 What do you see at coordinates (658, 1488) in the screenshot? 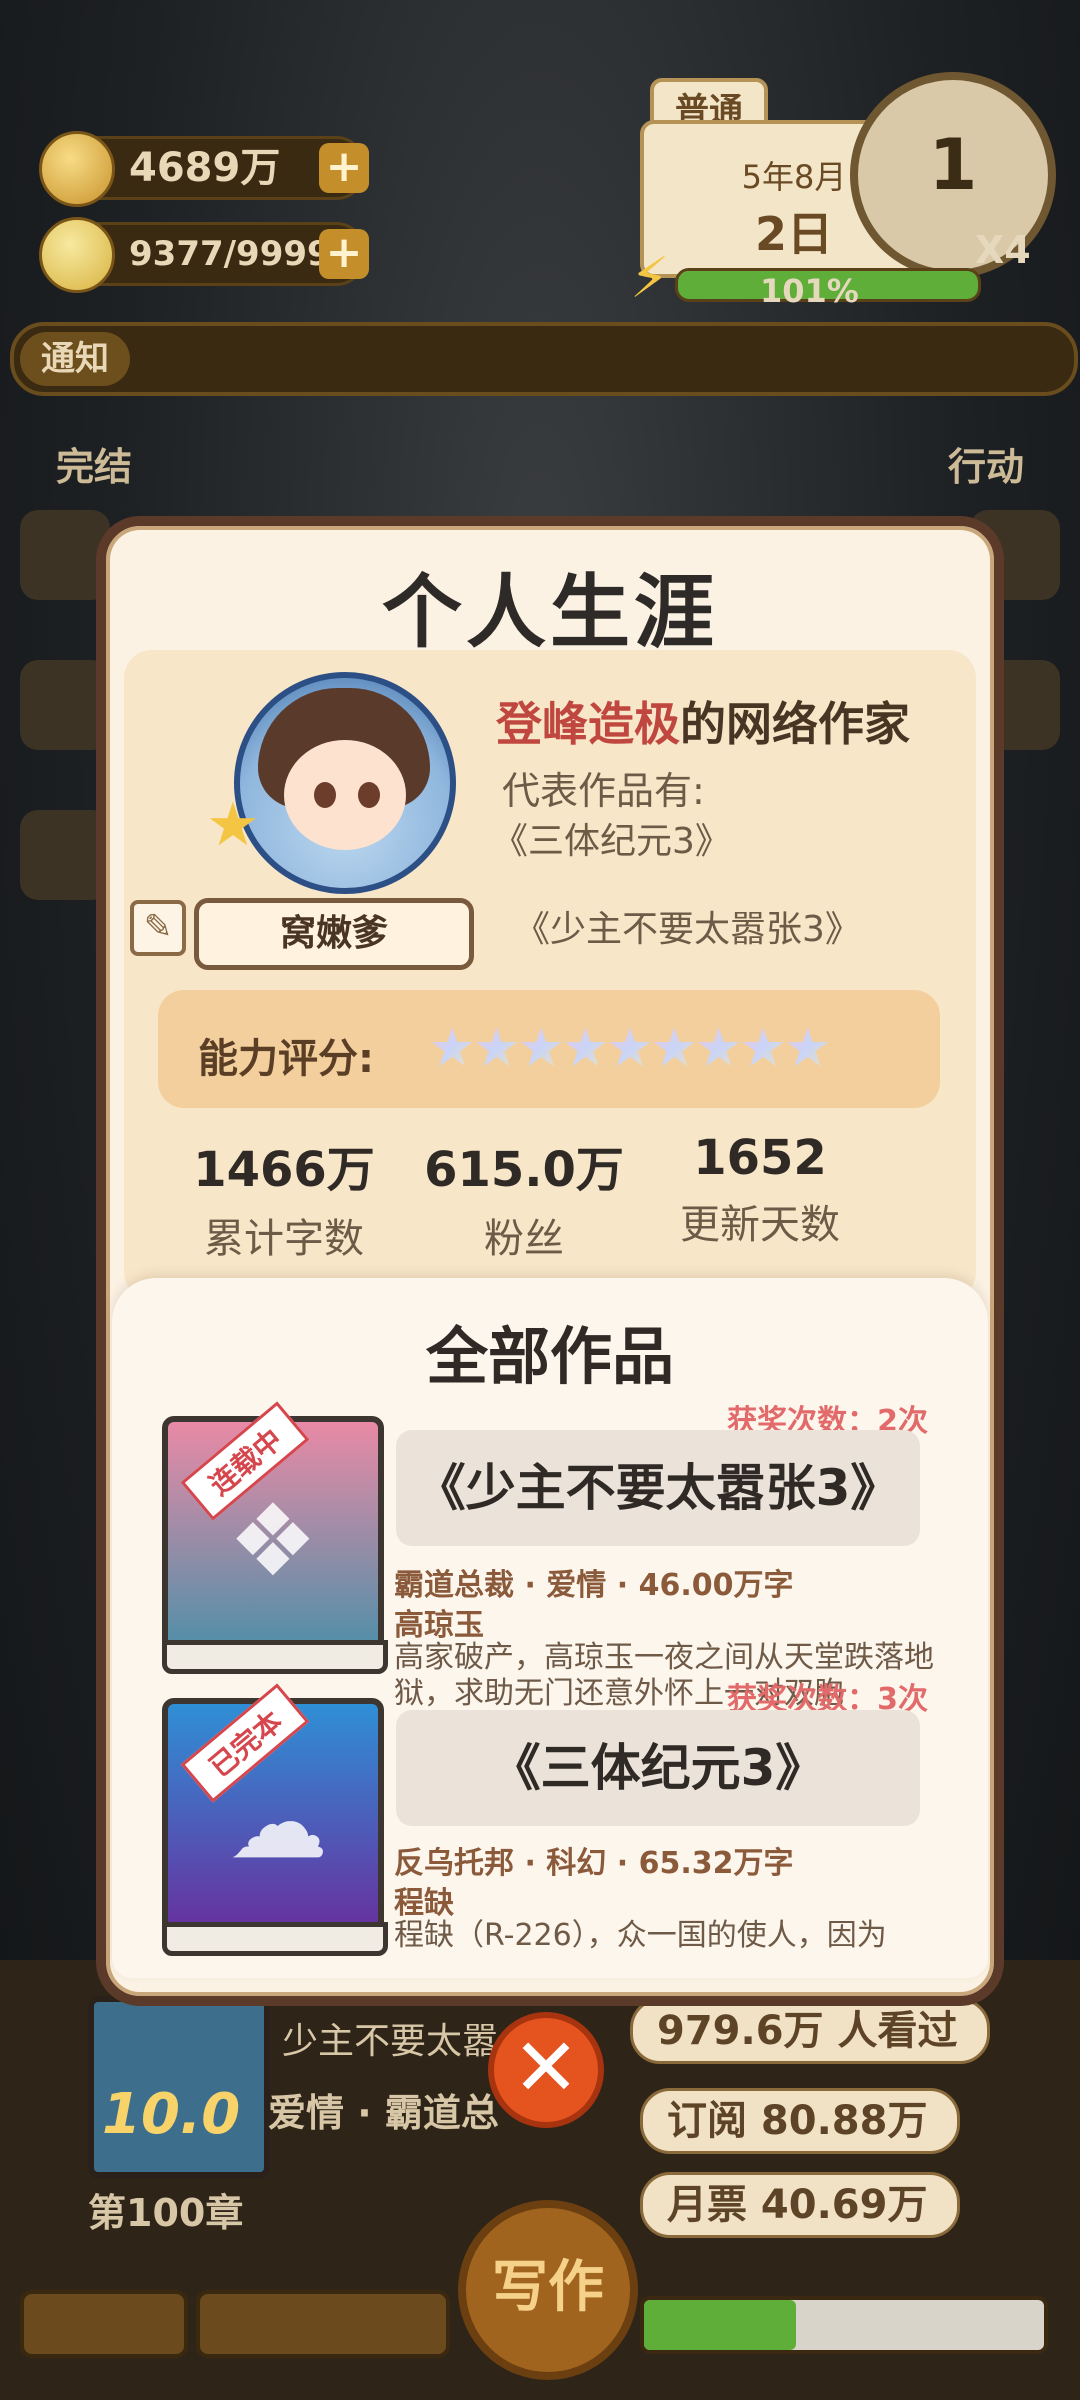
I see `work-title: 《少主不要太嚣张3》` at bounding box center [658, 1488].